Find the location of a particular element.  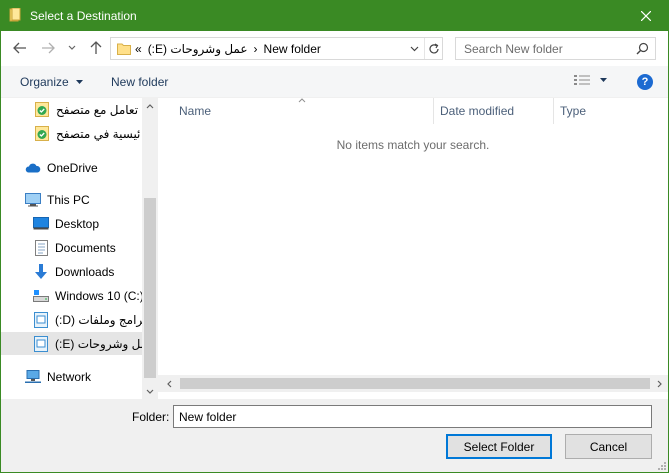

nav-item-label: برامج وملفات (D:) is located at coordinates (98, 319).